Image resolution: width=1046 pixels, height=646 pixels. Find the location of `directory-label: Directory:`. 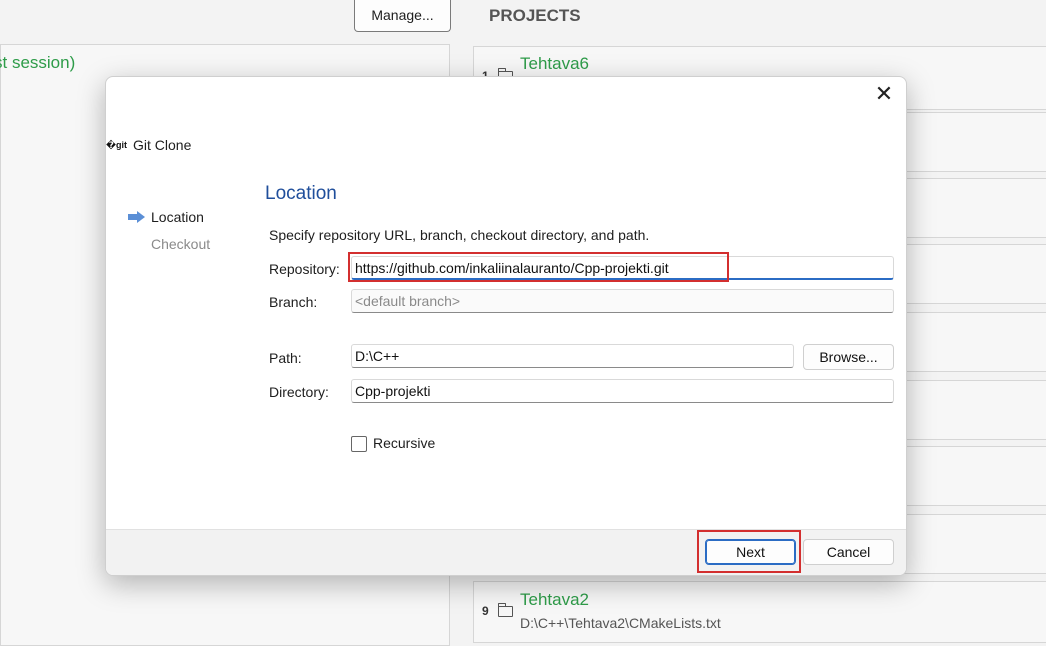

directory-label: Directory: is located at coordinates (299, 392).